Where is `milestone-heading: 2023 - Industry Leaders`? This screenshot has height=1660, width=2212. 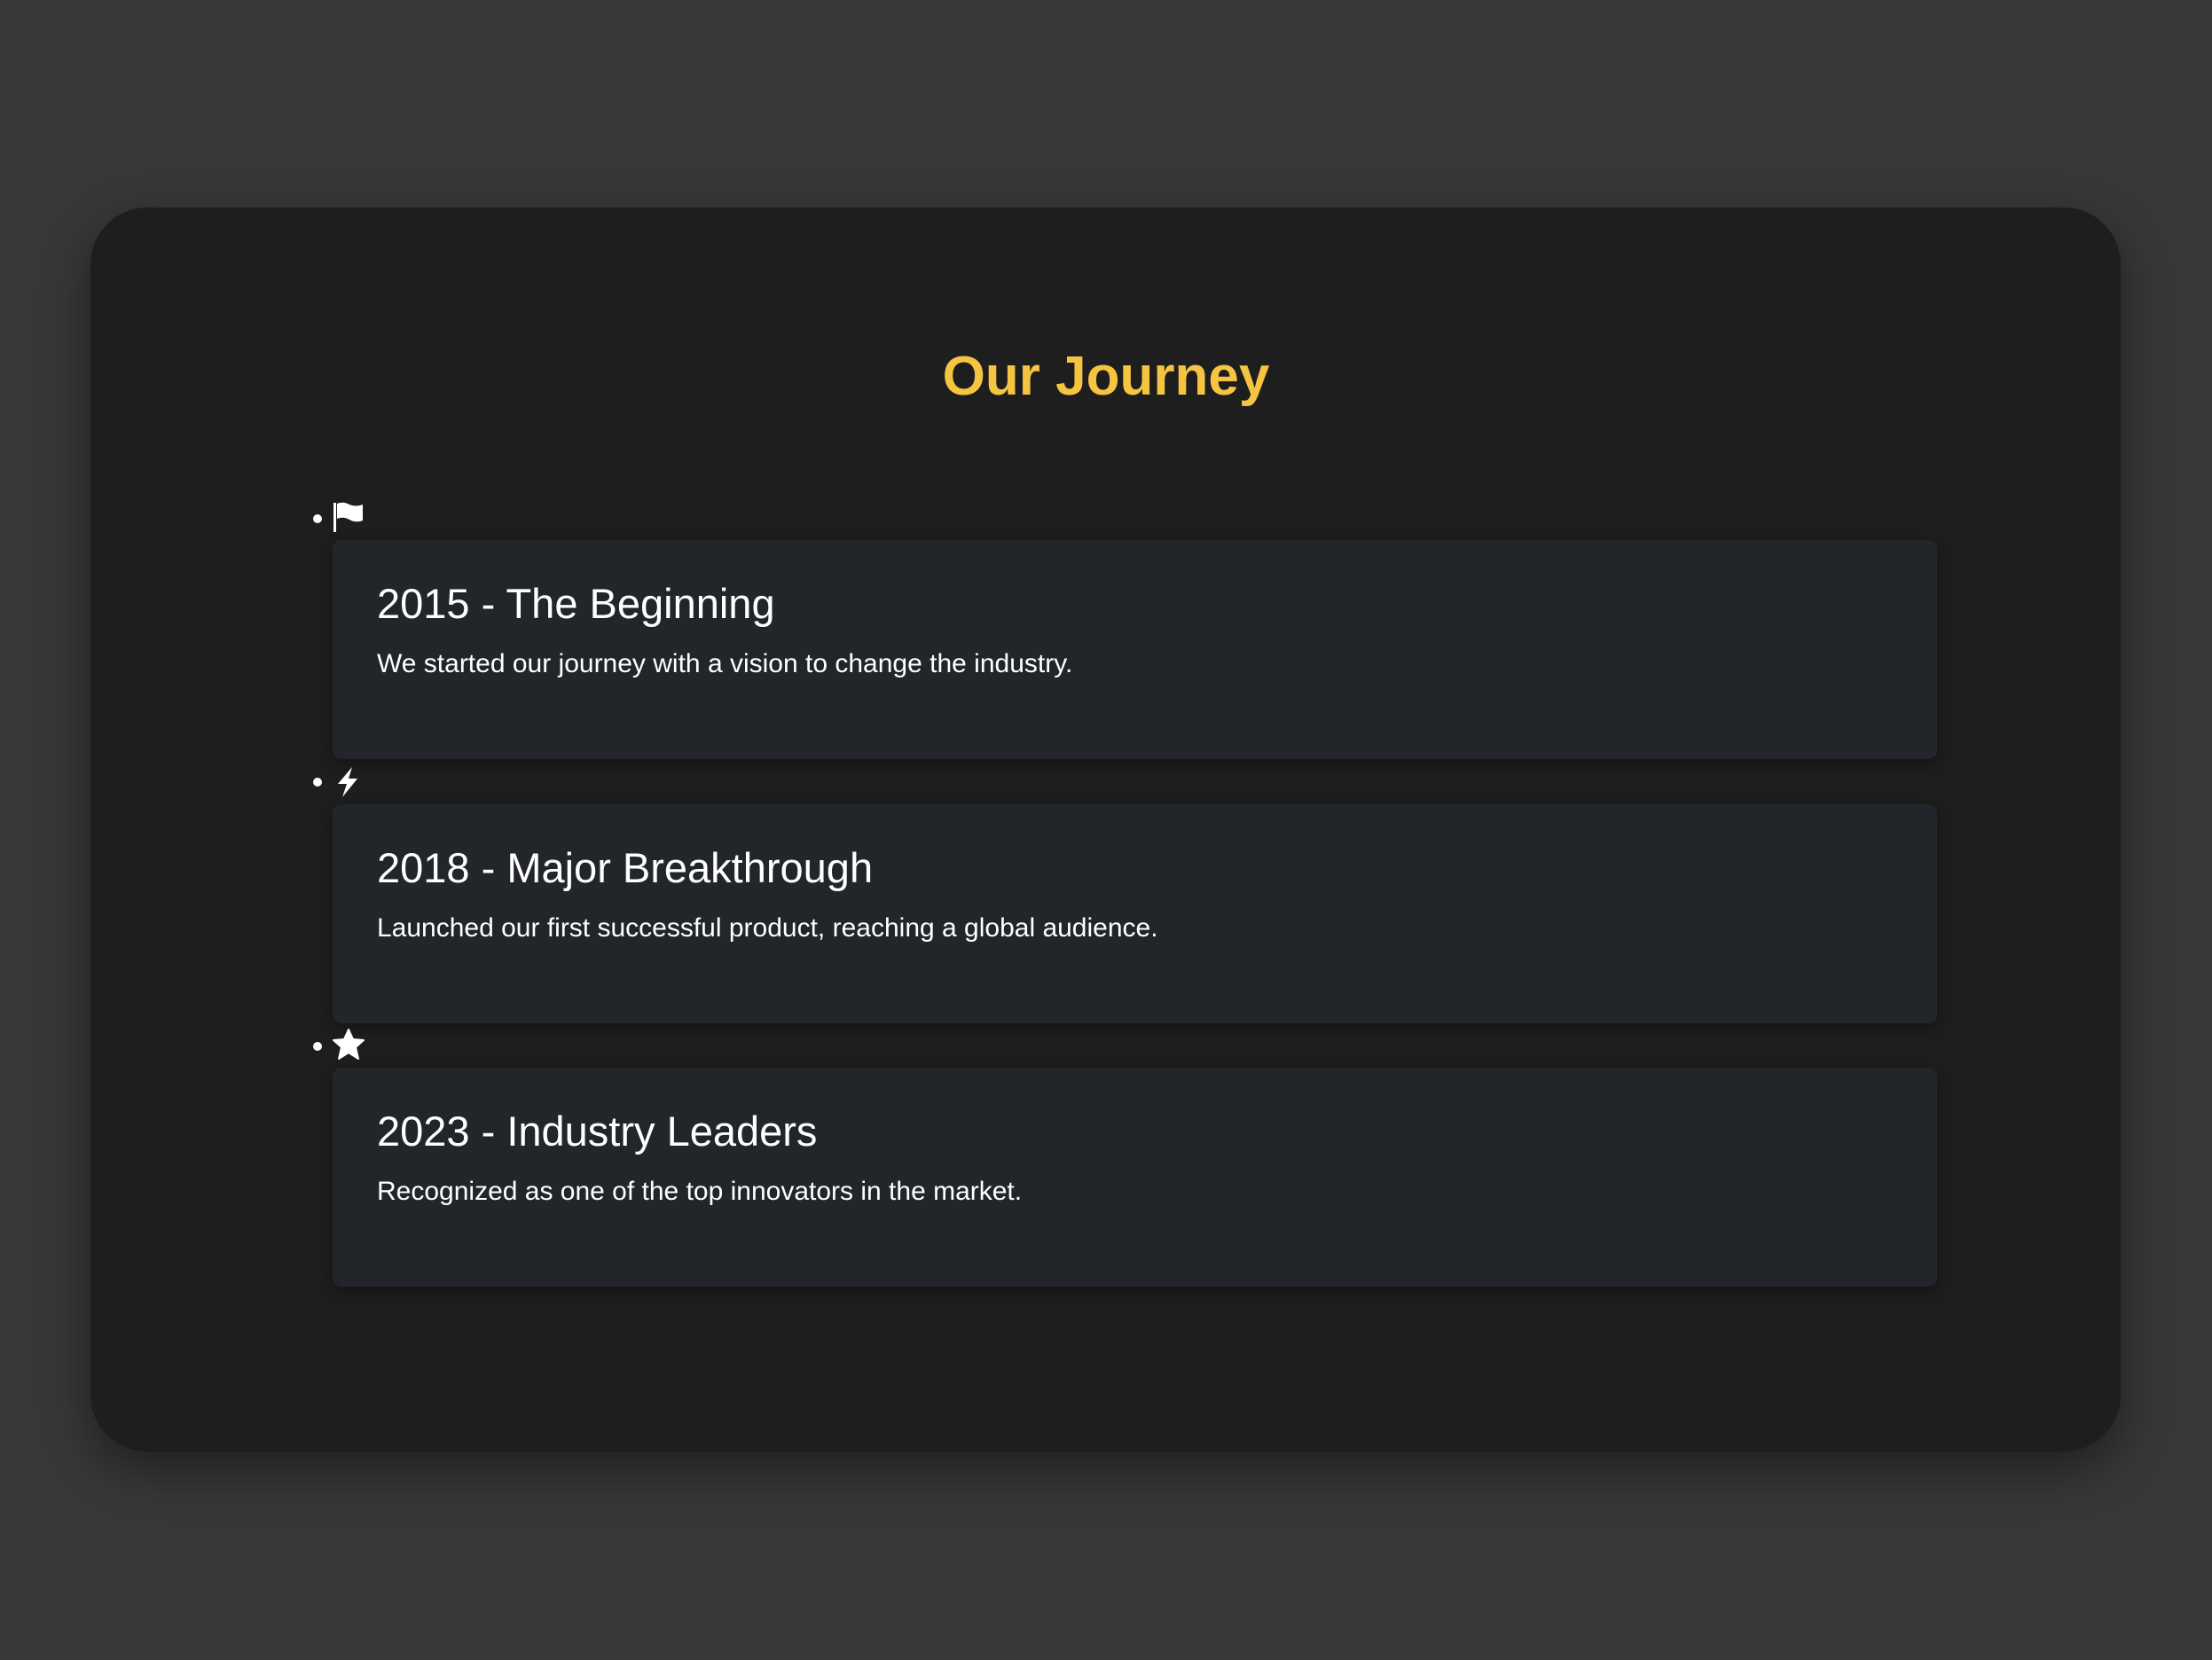 milestone-heading: 2023 - Industry Leaders is located at coordinates (597, 1131).